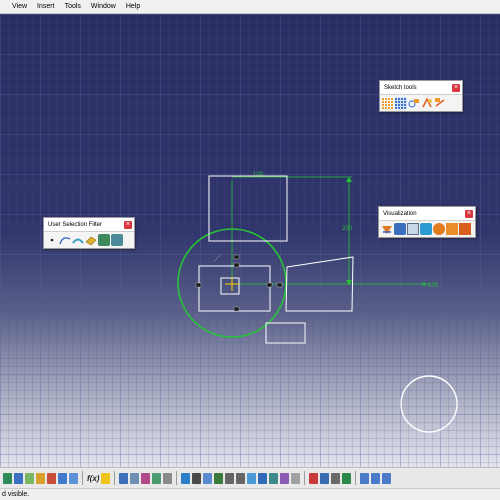 The width and height of the screenshot is (500, 500). What do you see at coordinates (347, 229) in the screenshot?
I see `dimension-height-label: 200` at bounding box center [347, 229].